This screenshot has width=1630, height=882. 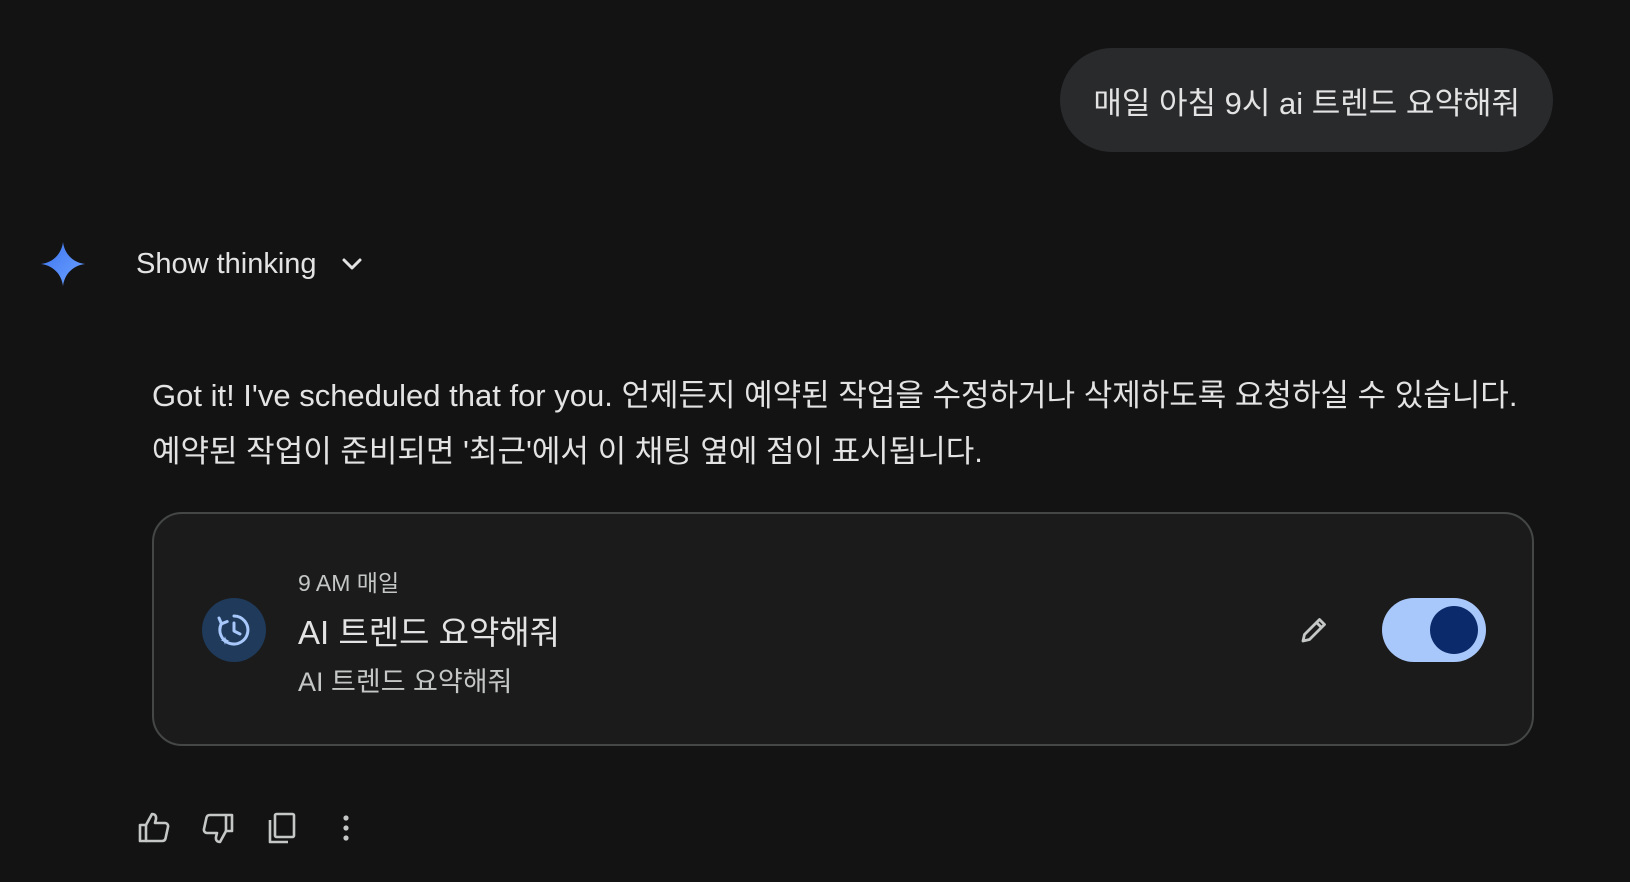 I want to click on show-thinking-button: Show thinking, so click(x=251, y=264).